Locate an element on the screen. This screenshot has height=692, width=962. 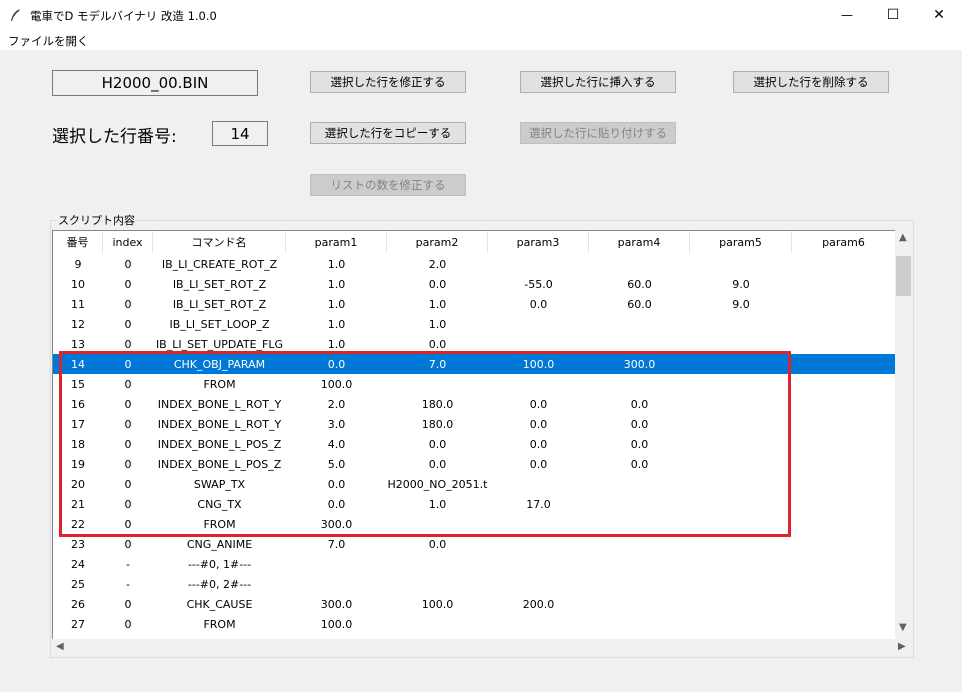
delete-row-button: 選択した行を削除する is located at coordinates (811, 82).